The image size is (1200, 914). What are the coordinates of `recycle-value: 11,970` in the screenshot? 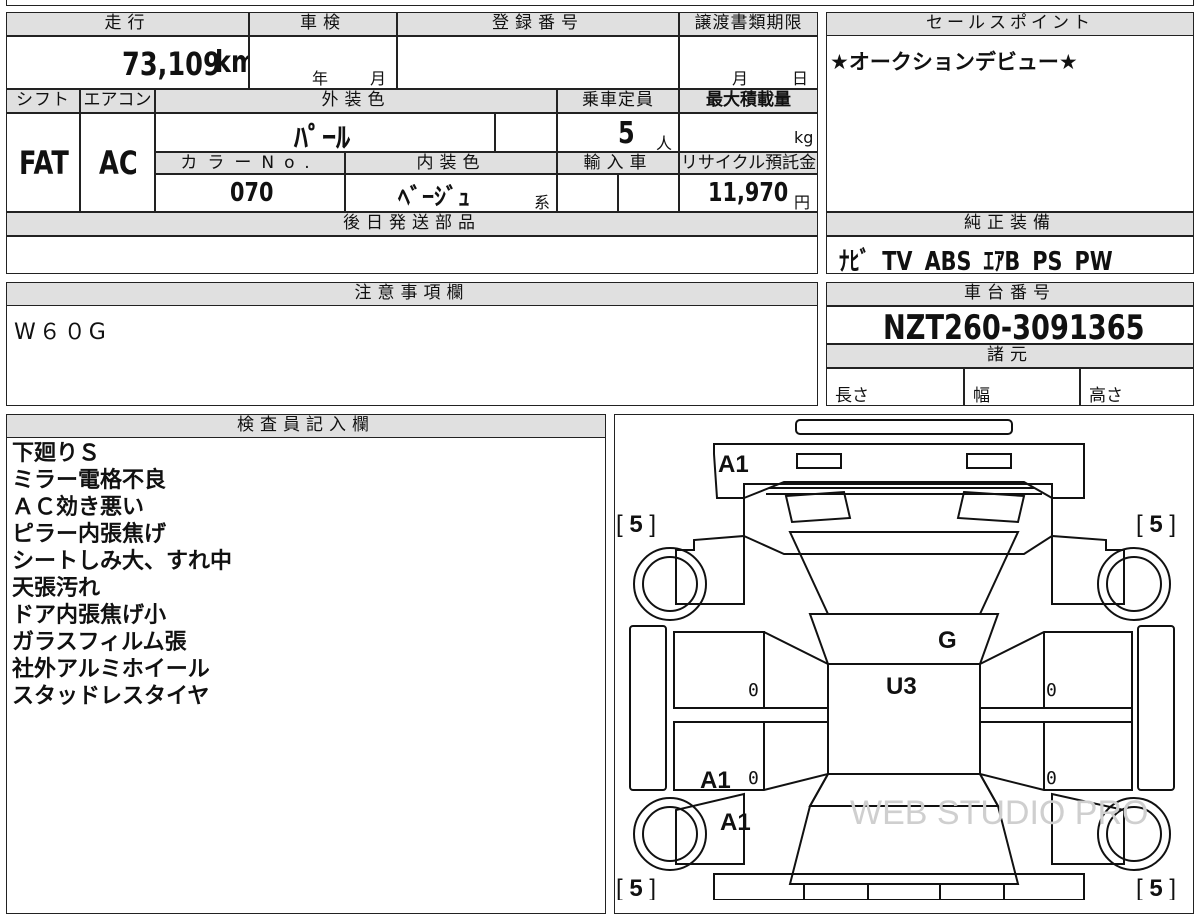 It's located at (748, 193).